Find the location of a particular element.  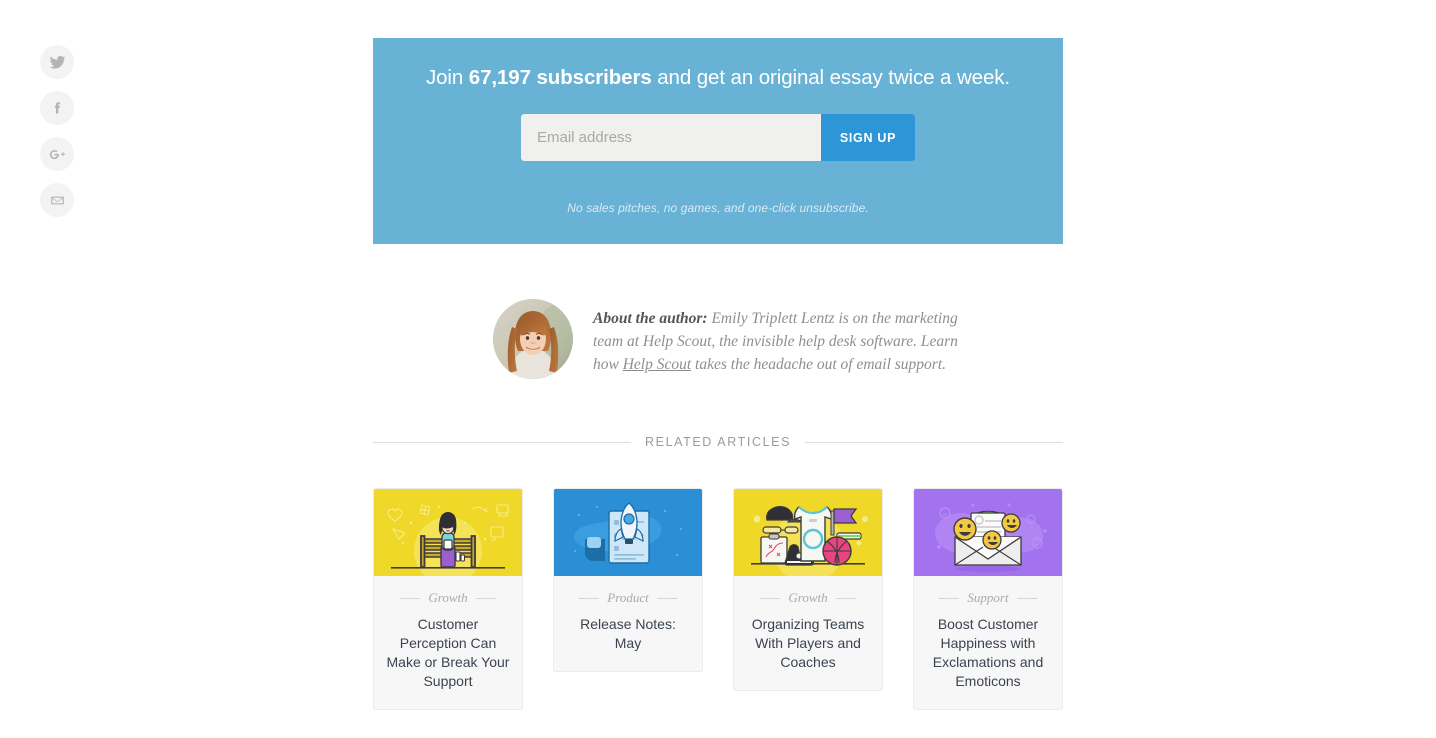

author-bio-after-link: takes the headache out of email support. is located at coordinates (819, 364).